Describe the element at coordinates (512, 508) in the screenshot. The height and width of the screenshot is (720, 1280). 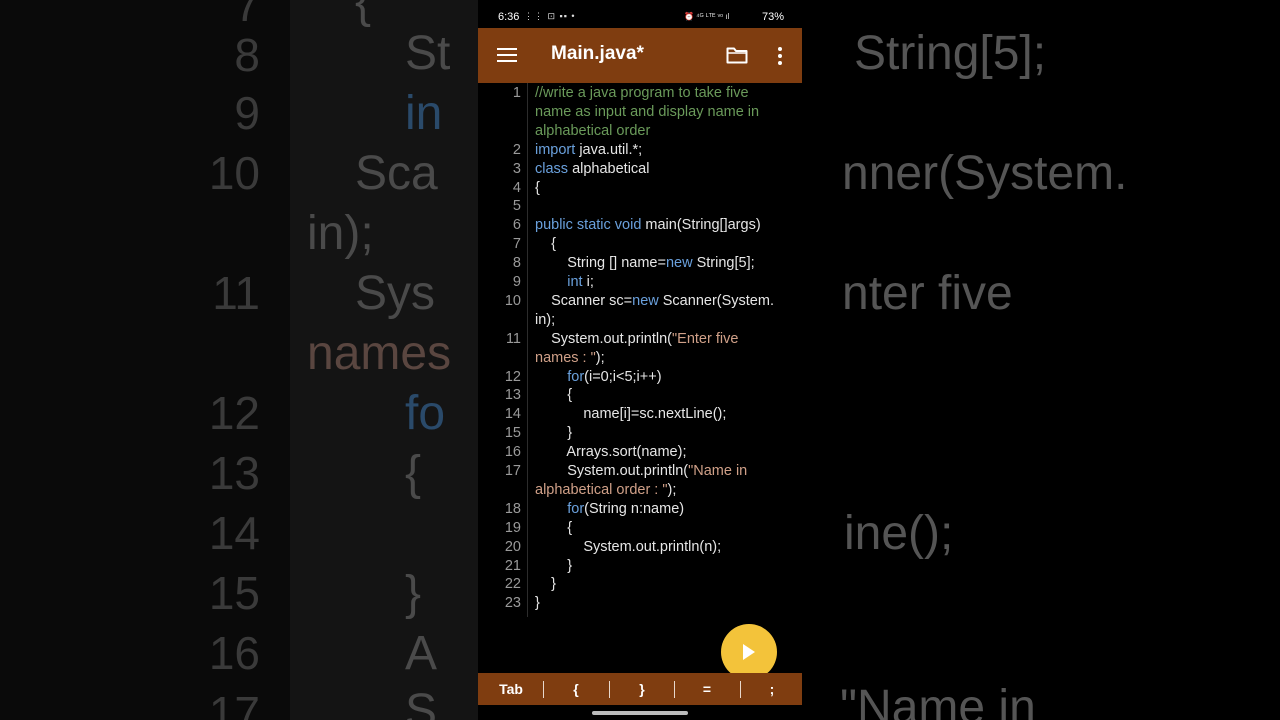
I see `line-number: 18` at that location.